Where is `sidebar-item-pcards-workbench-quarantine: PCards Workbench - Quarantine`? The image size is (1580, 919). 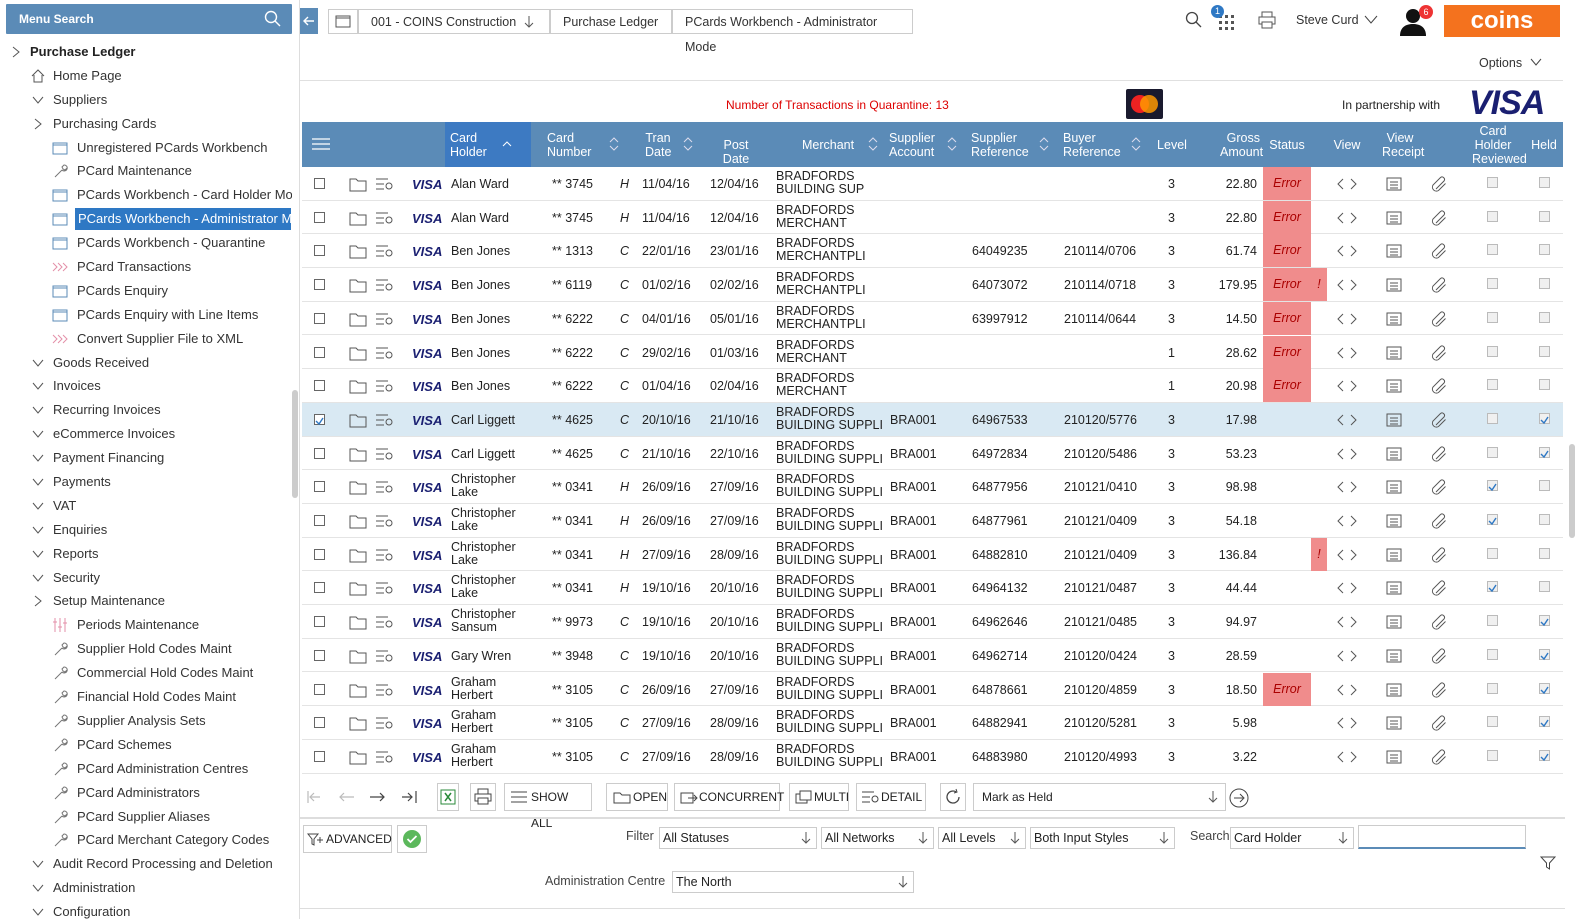
sidebar-item-pcards-workbench-quarantine: PCards Workbench - Quarantine is located at coordinates (146, 243).